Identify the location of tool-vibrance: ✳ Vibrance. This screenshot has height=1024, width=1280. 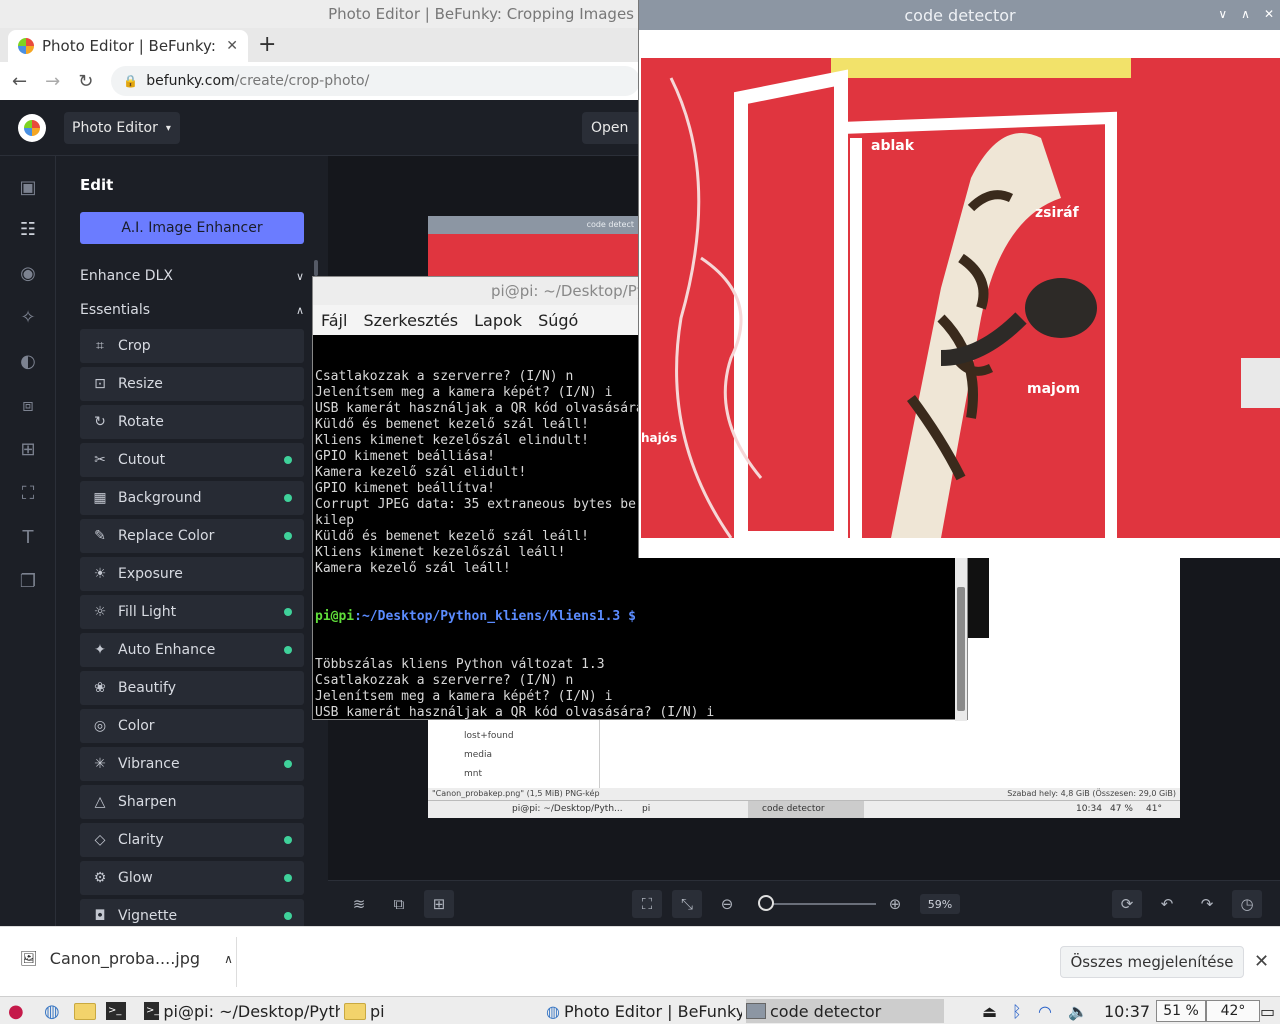
(192, 764).